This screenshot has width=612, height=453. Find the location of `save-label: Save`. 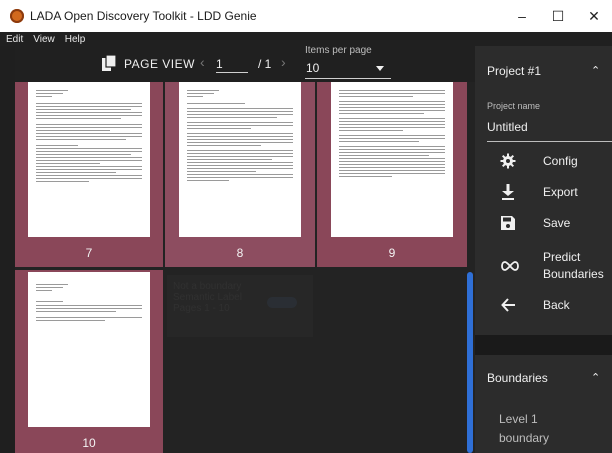

save-label: Save is located at coordinates (557, 222).